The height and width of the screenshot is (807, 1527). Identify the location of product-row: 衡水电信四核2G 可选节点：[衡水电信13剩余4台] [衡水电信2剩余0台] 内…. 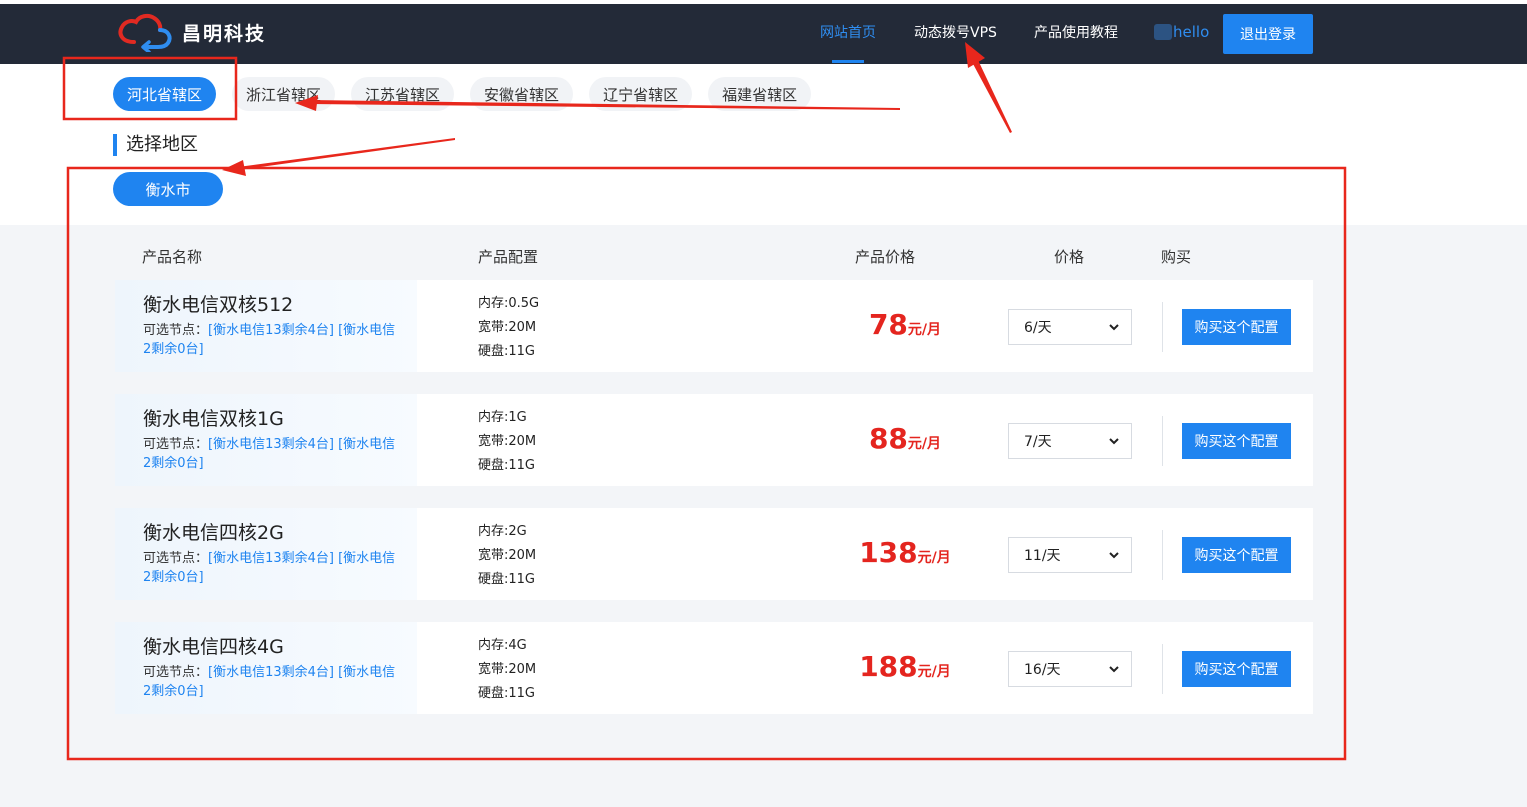
(714, 554).